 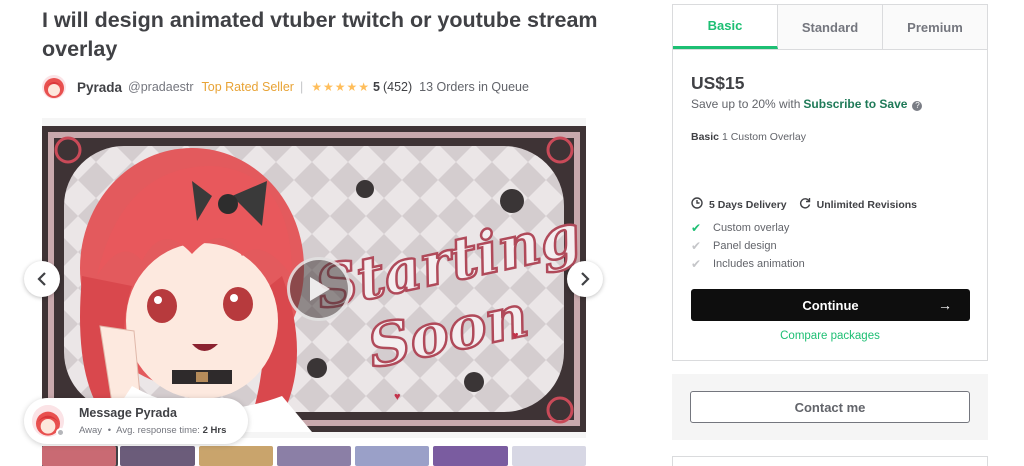 I want to click on contact-section: Contact me, so click(x=830, y=407).